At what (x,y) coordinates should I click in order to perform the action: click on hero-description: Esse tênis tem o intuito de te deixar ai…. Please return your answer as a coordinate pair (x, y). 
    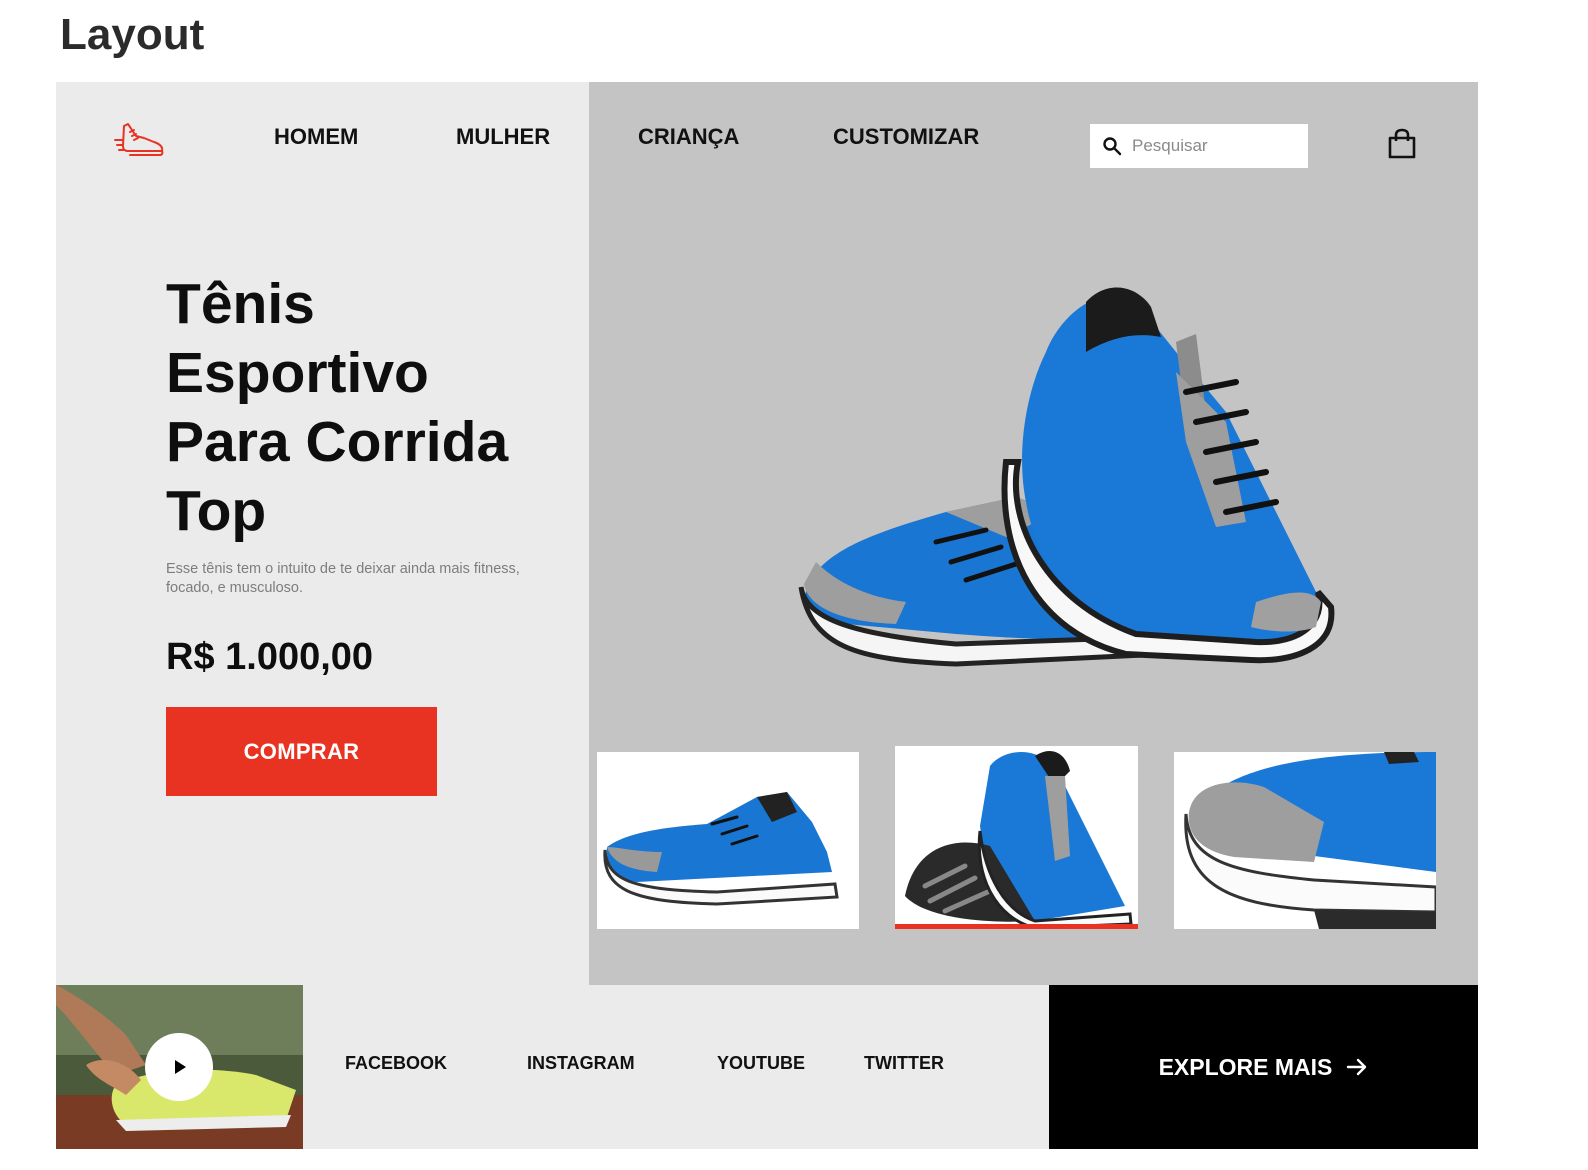
    Looking at the image, I should click on (343, 578).